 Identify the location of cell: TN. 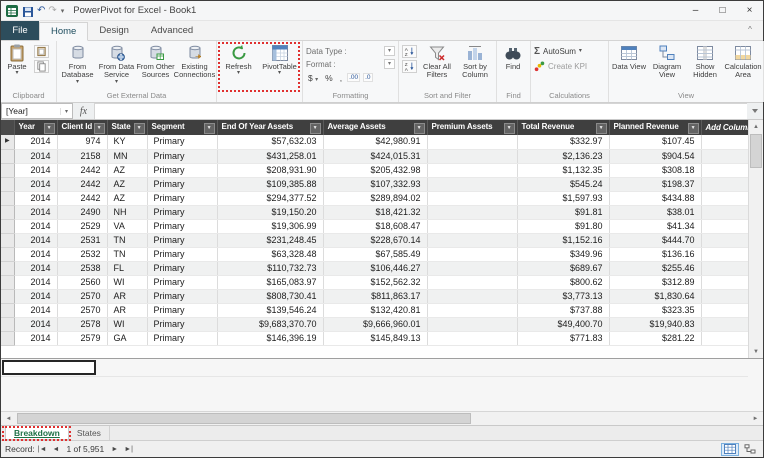
(127, 240).